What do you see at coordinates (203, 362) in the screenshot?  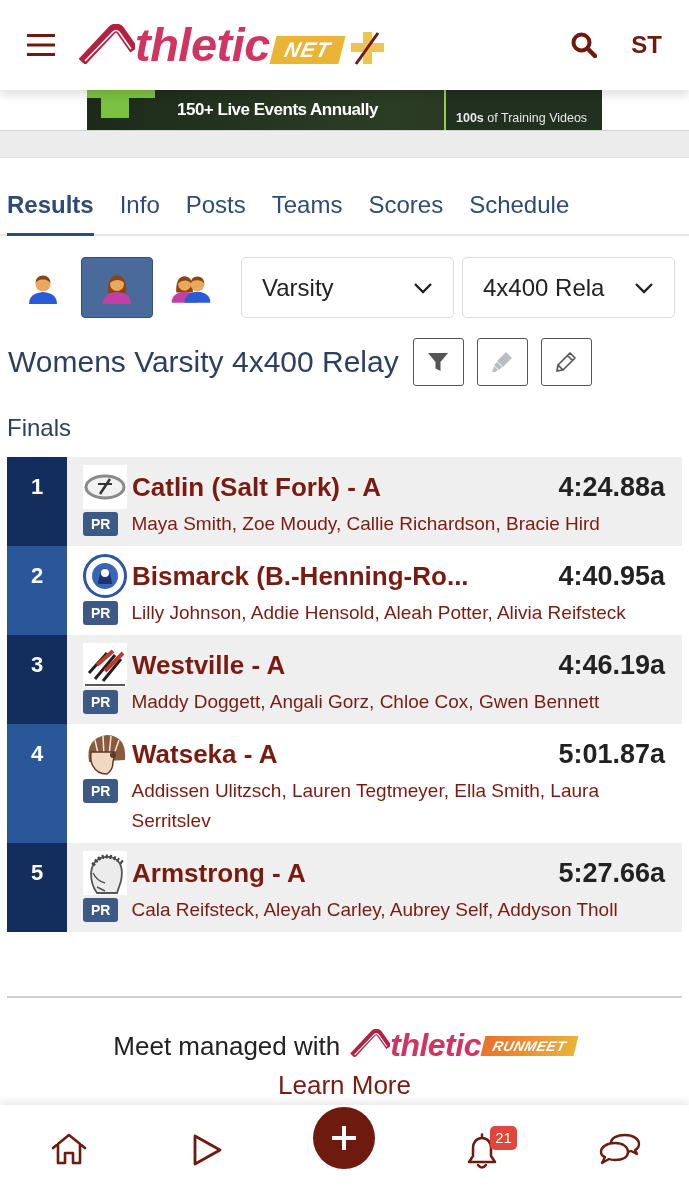 I see `event-title: Womens Varsity 4x400 Relay` at bounding box center [203, 362].